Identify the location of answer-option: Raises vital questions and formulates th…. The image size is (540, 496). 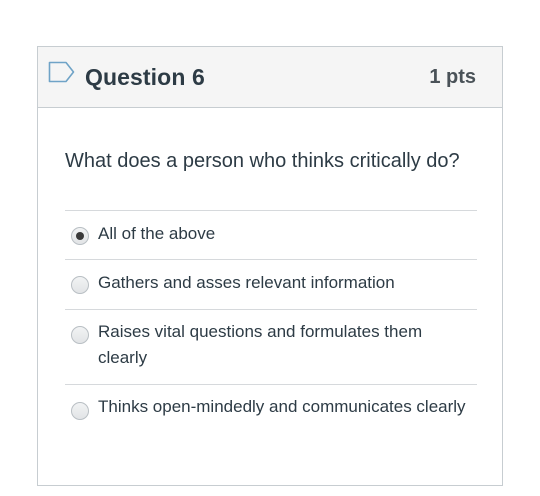
(271, 346).